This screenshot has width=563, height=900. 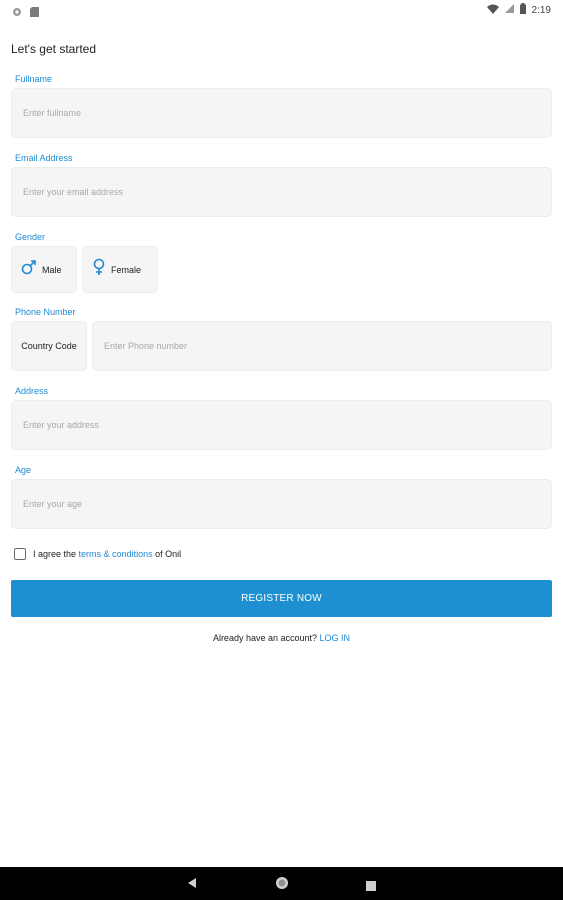 I want to click on back-icon, so click(x=192, y=885).